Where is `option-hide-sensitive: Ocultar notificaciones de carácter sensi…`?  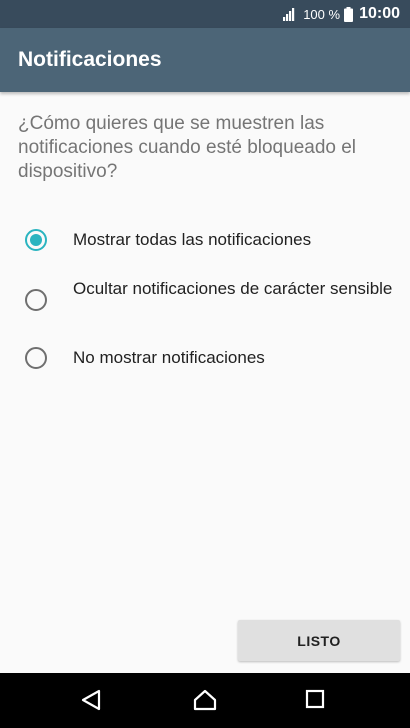 option-hide-sensitive: Ocultar notificaciones de carácter sensi… is located at coordinates (205, 300).